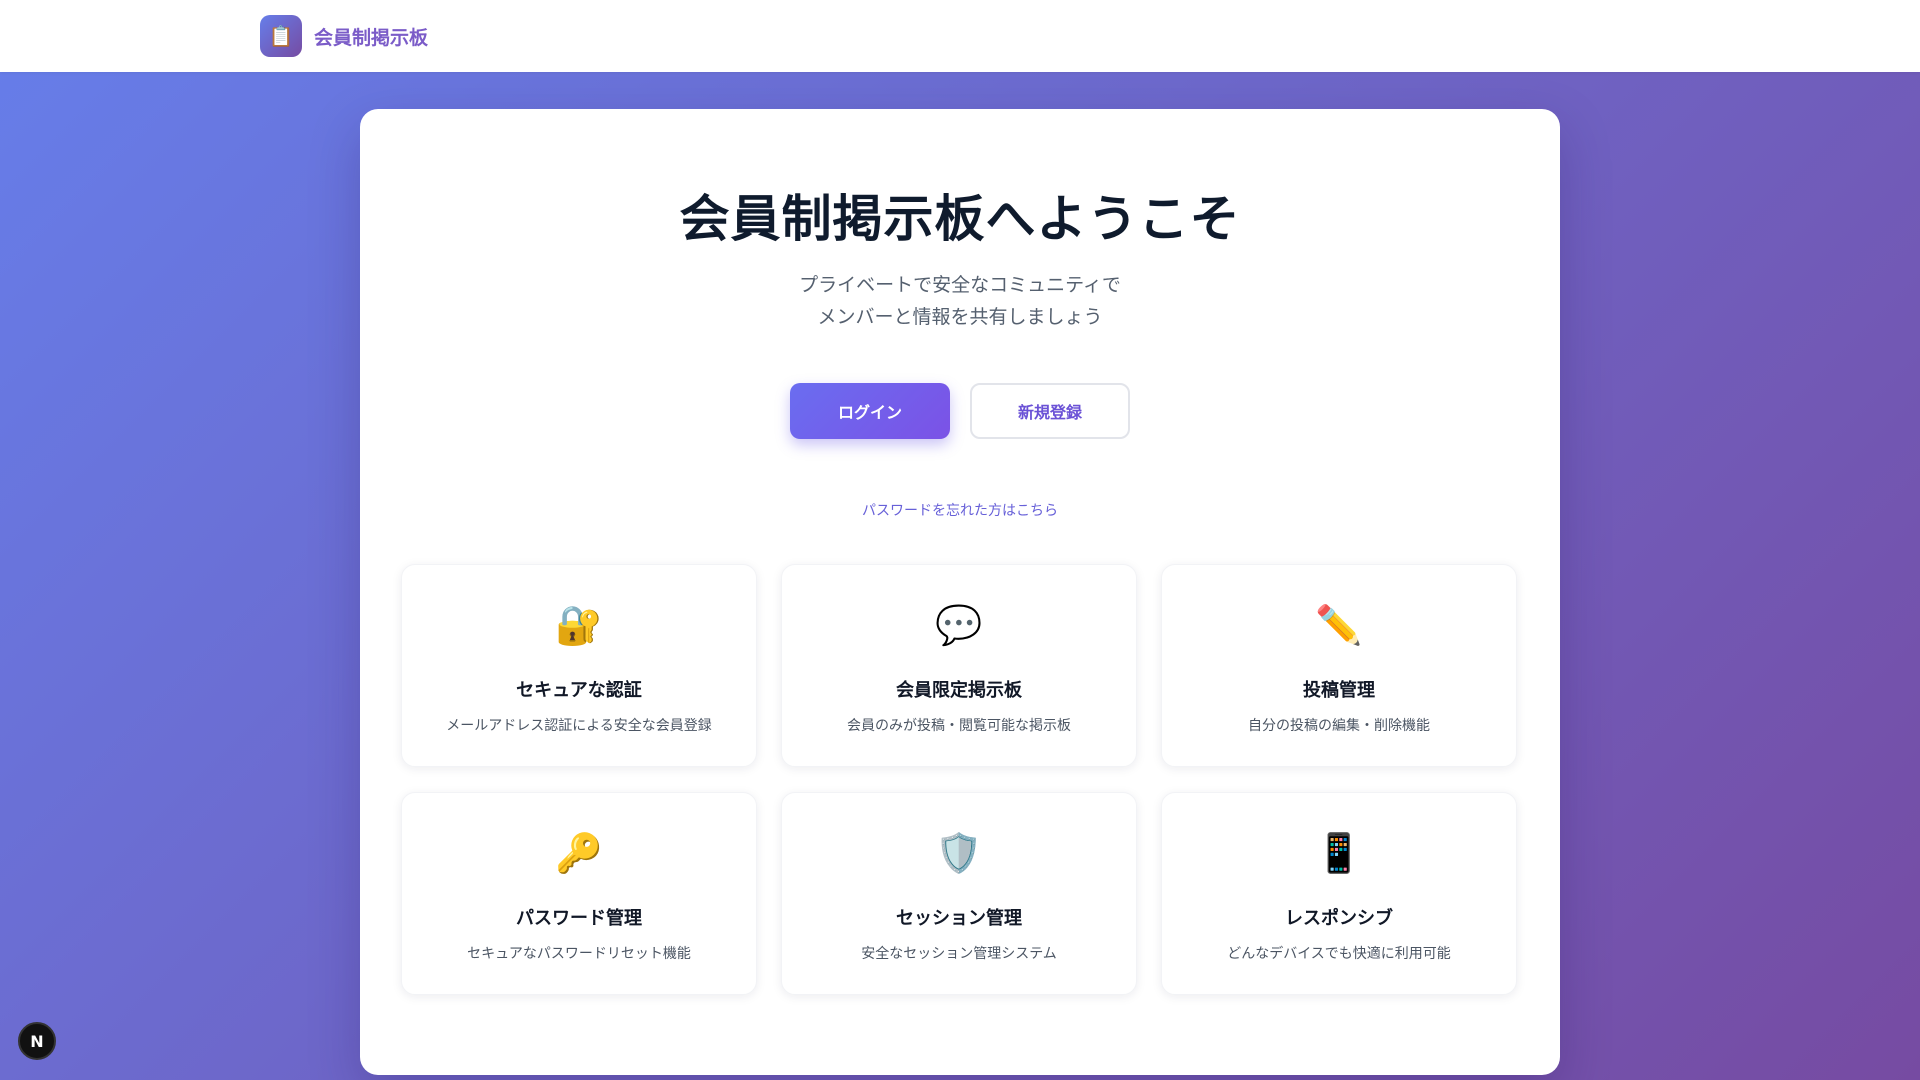 This screenshot has width=1920, height=1080. I want to click on hero-title: 会員制掲示板へようこそ, so click(960, 219).